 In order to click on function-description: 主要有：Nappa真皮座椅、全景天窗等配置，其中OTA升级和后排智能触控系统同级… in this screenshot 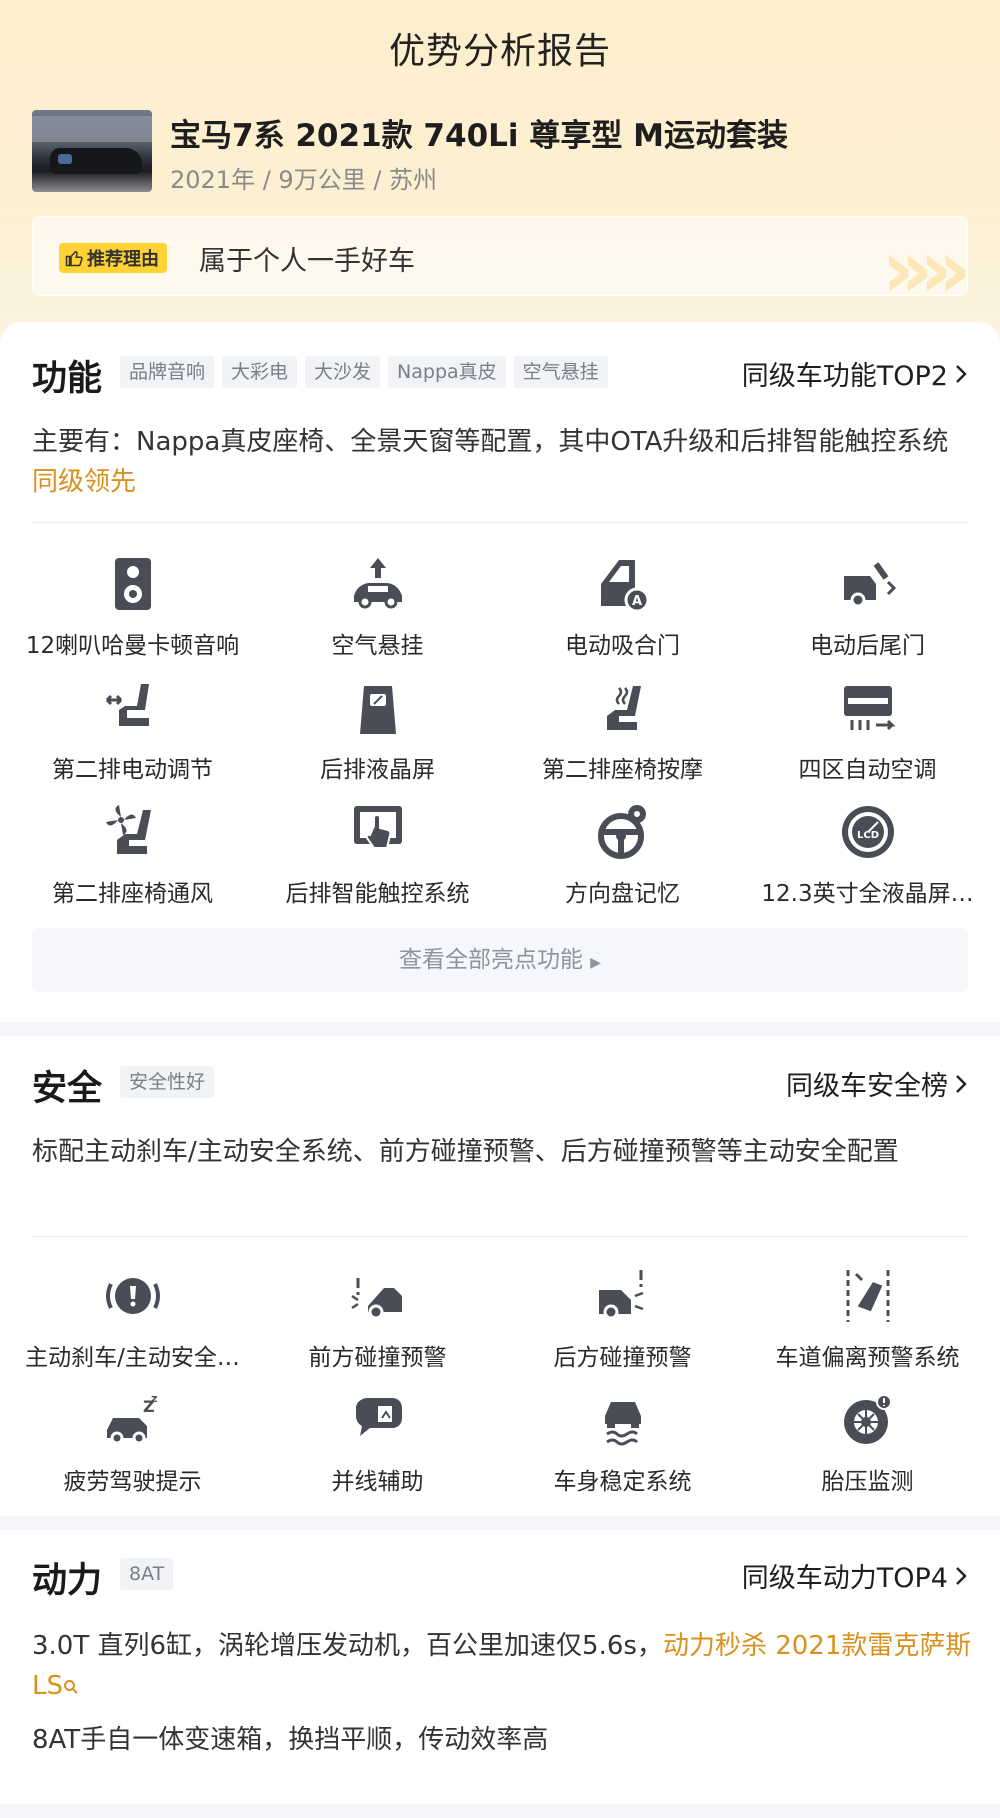, I will do `click(502, 462)`.